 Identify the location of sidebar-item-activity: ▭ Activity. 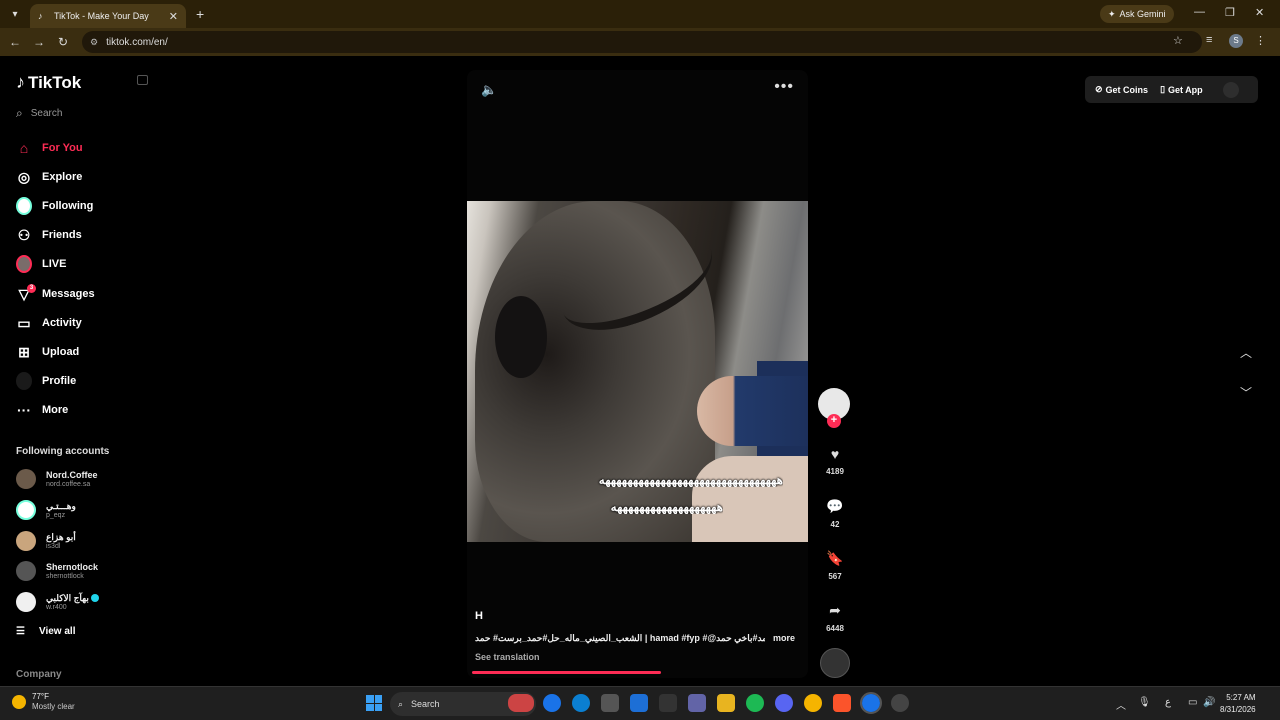
(48, 323).